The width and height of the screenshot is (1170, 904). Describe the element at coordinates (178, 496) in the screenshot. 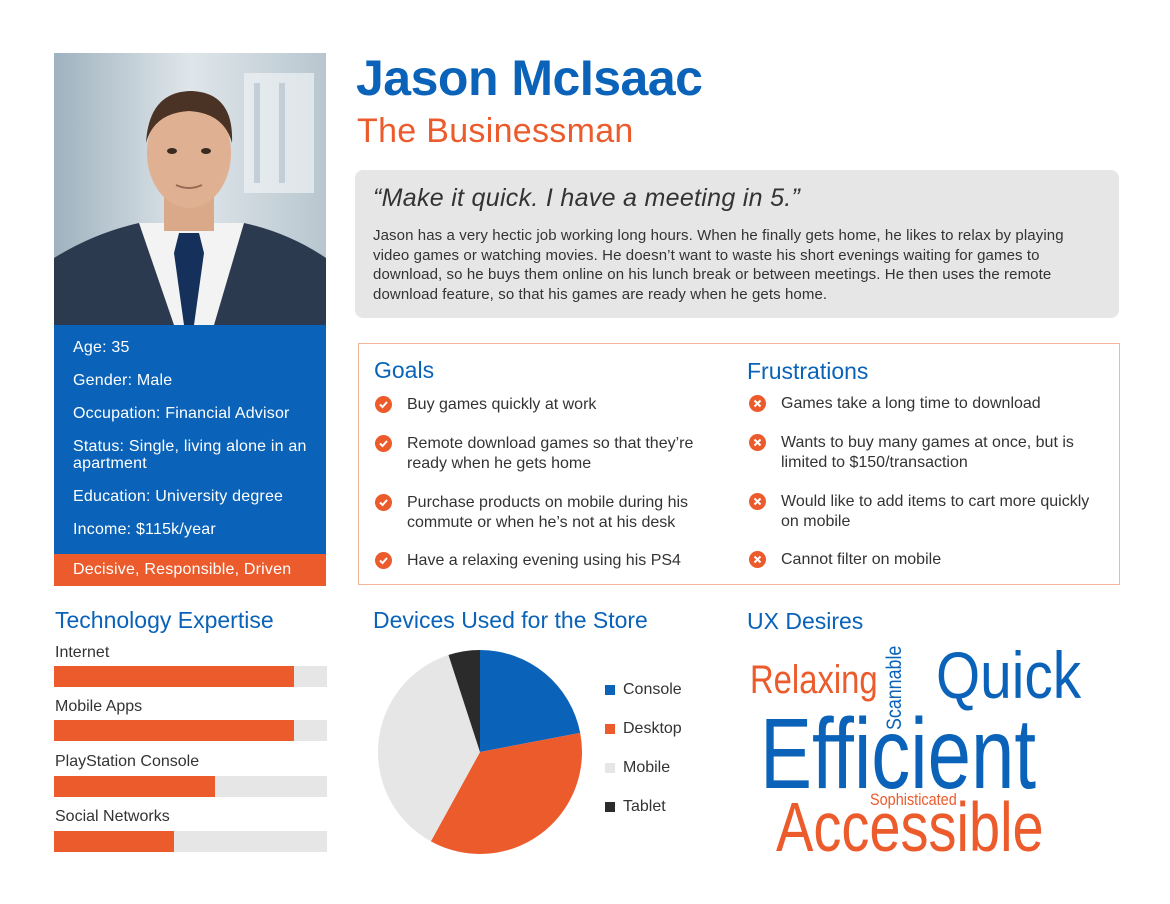

I see `detail-education: Education: University degree` at that location.